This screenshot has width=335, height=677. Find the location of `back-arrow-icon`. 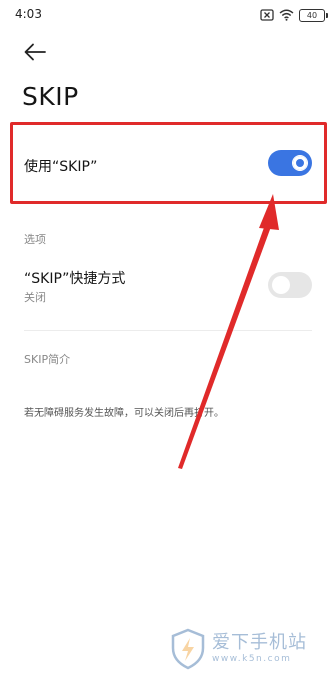

back-arrow-icon is located at coordinates (35, 52).